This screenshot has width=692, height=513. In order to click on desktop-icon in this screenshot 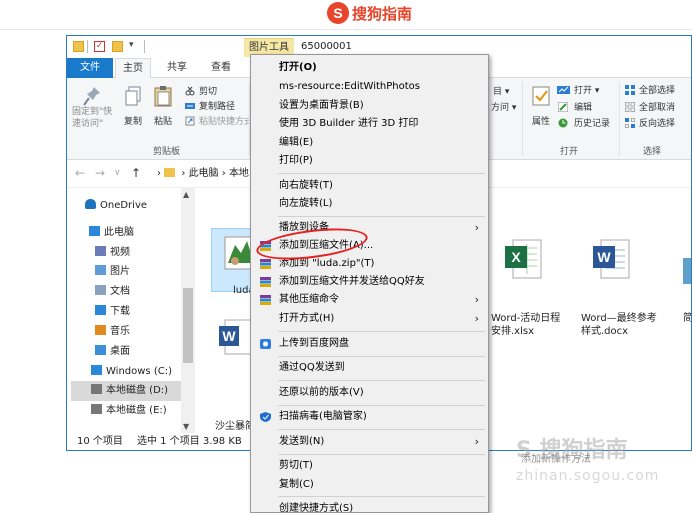, I will do `click(100, 350)`.